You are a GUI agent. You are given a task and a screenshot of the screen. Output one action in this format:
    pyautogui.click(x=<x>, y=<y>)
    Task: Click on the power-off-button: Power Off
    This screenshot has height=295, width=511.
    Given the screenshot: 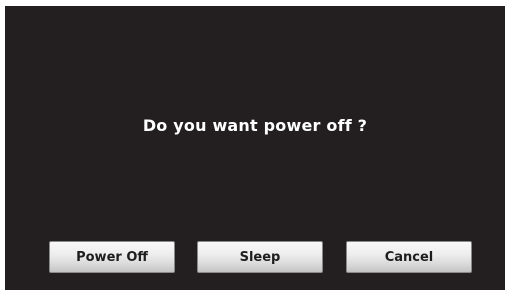 What is the action you would take?
    pyautogui.click(x=112, y=257)
    